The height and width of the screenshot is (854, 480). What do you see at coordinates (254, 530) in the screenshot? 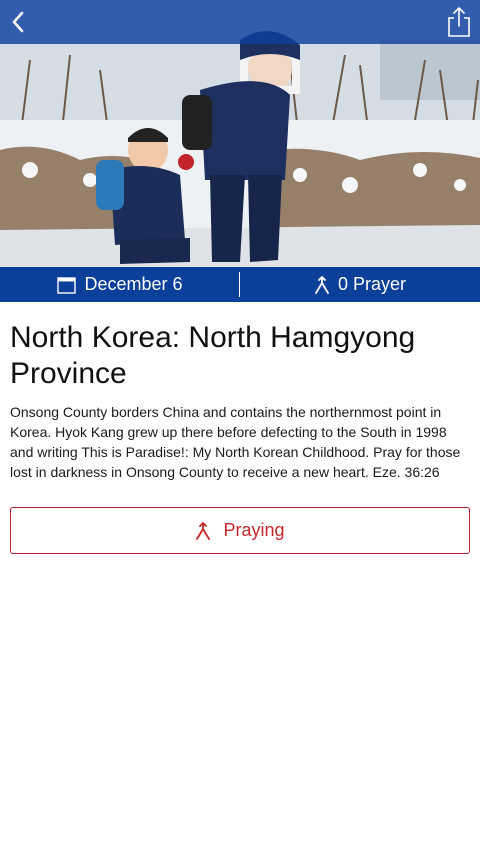
I see `praying-button-label: Praying` at bounding box center [254, 530].